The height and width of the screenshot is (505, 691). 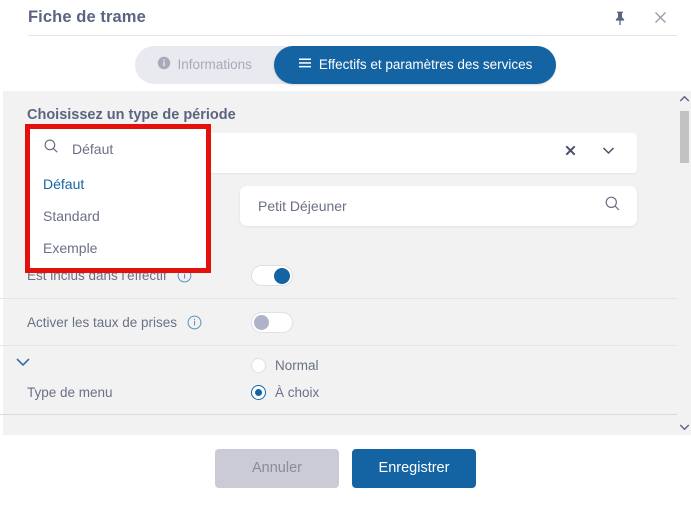 What do you see at coordinates (345, 17) in the screenshot?
I see `dialog-titlebar: Fiche de trame` at bounding box center [345, 17].